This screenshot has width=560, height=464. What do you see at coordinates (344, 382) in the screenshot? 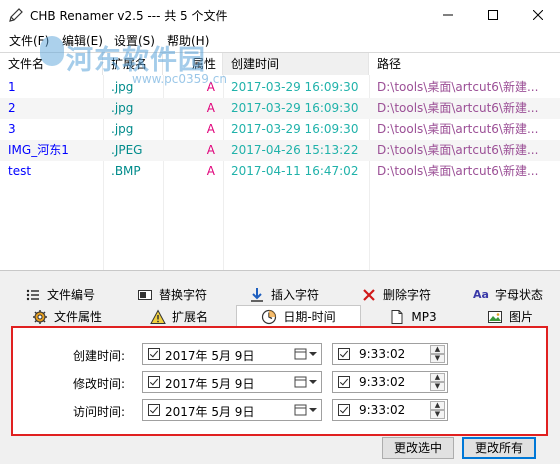
I see `modified-time-checkbox` at bounding box center [344, 382].